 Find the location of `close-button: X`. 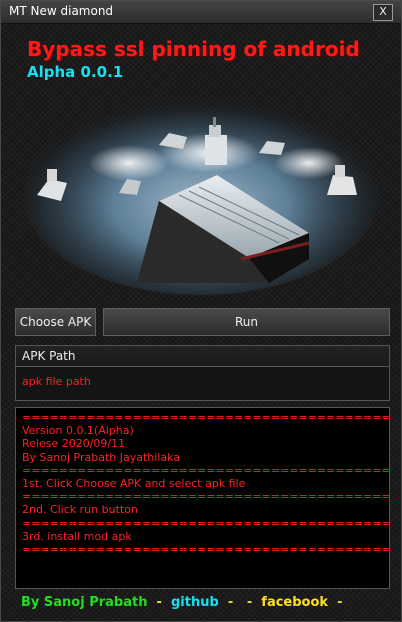

close-button: X is located at coordinates (383, 12).